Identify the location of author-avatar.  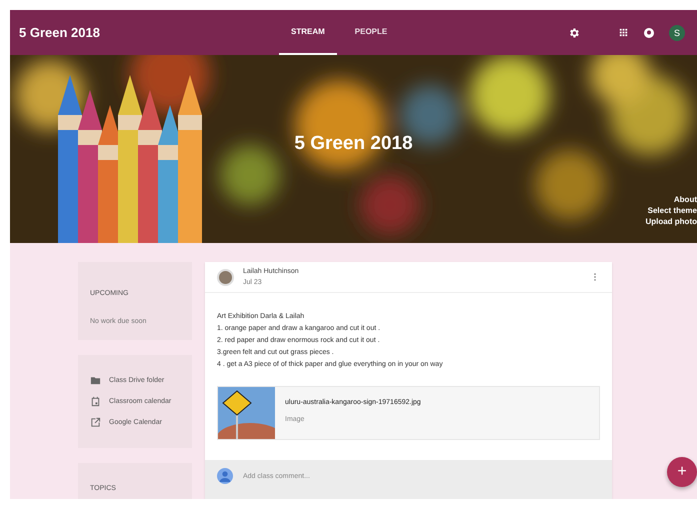
(225, 277).